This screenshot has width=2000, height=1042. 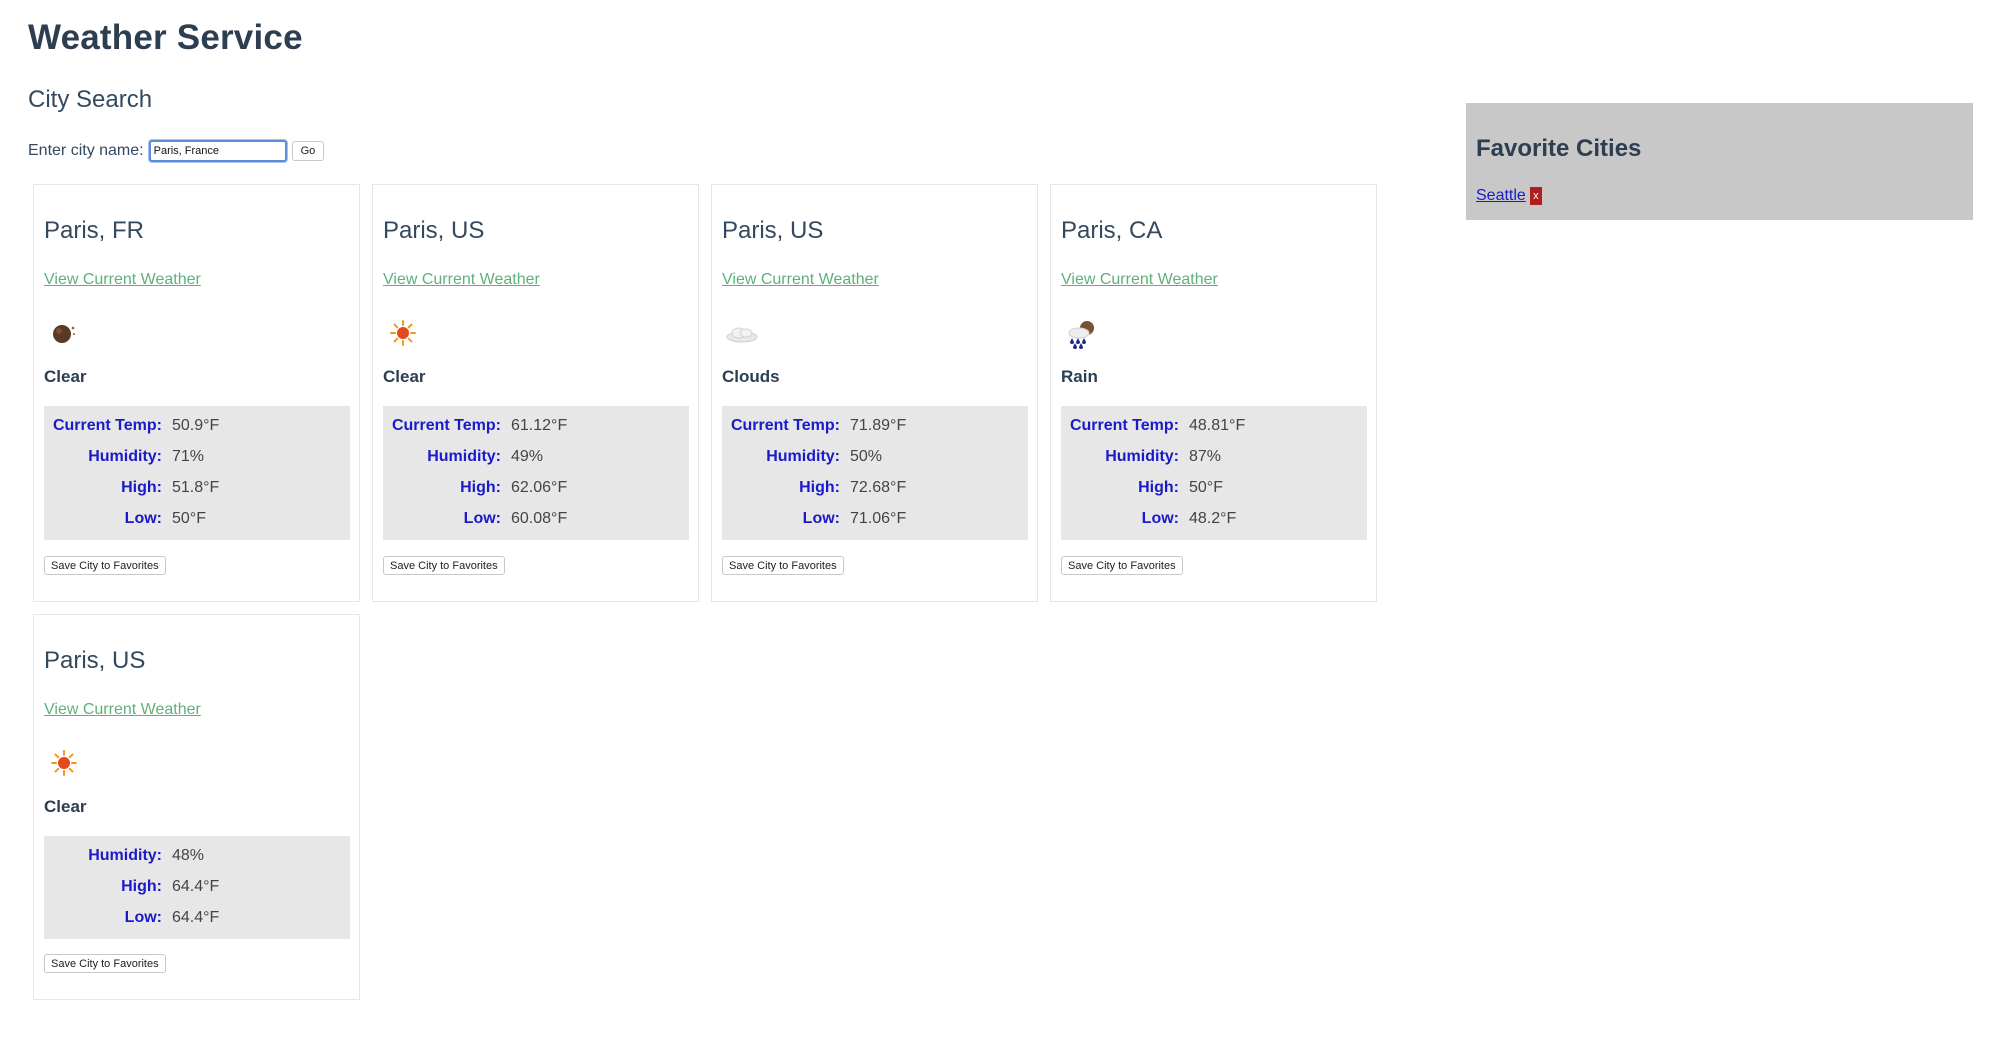 What do you see at coordinates (188, 855) in the screenshot?
I see `stat-value: 48%` at bounding box center [188, 855].